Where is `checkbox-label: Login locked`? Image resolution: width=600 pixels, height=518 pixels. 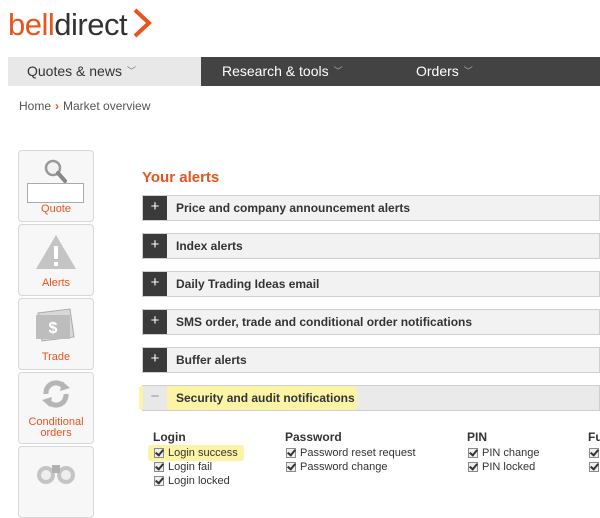
checkbox-label: Login locked is located at coordinates (199, 481).